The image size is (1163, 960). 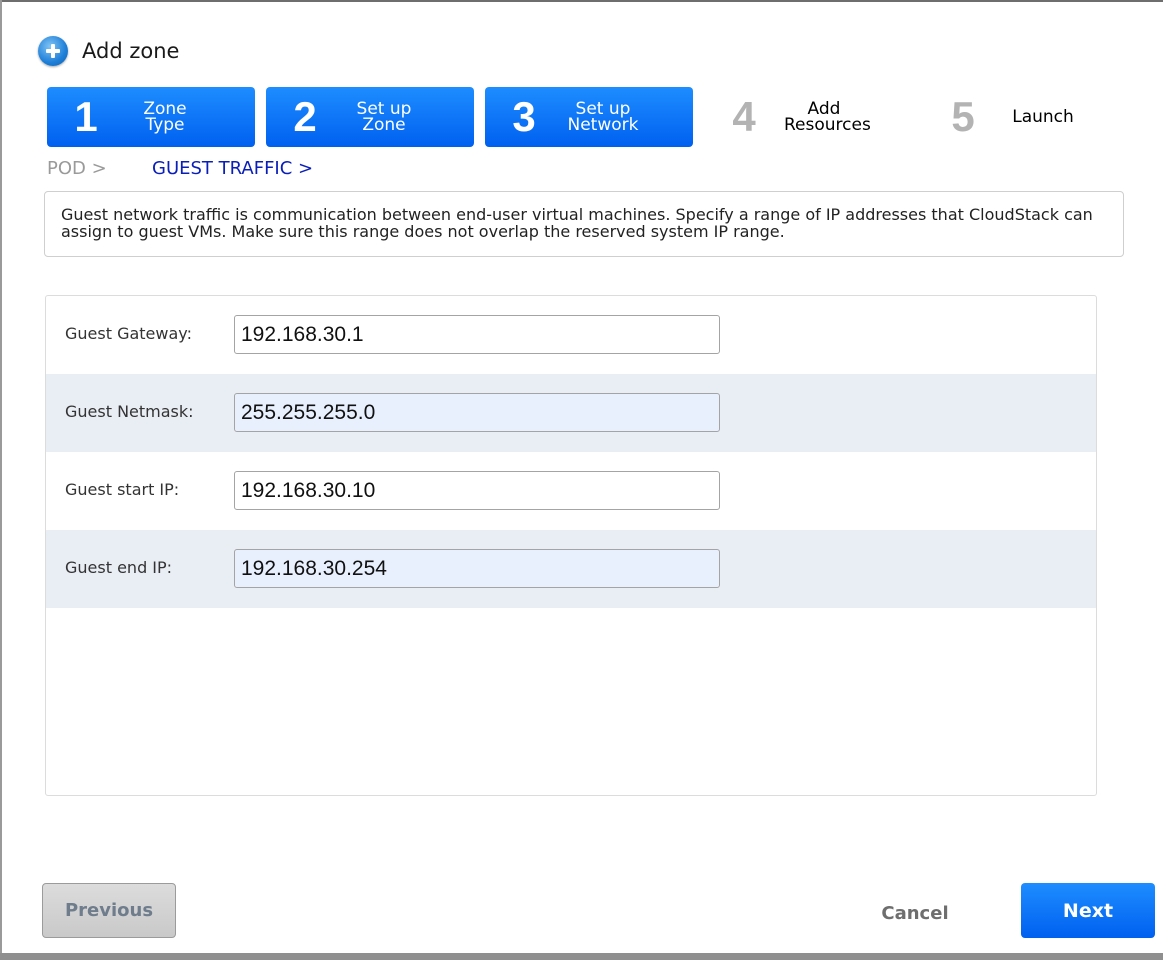 I want to click on form-row-guest-gateway: Guest Gateway: 192.168.30.1, so click(x=571, y=335).